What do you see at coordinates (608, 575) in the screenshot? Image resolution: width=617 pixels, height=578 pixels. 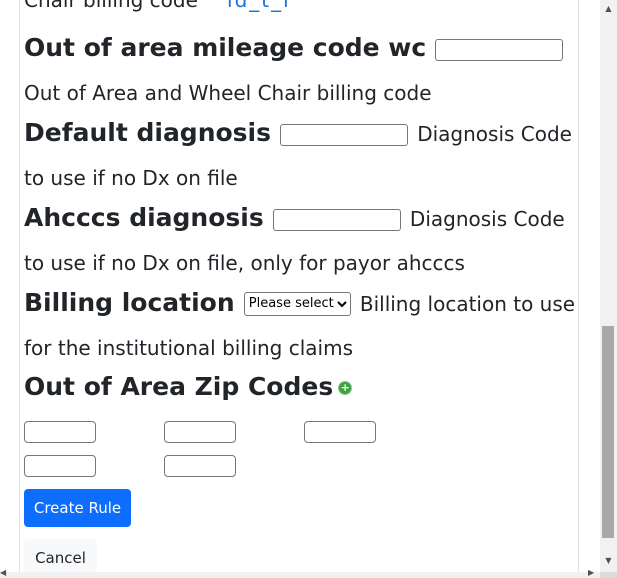 I see `scrollbar-corner` at bounding box center [608, 575].